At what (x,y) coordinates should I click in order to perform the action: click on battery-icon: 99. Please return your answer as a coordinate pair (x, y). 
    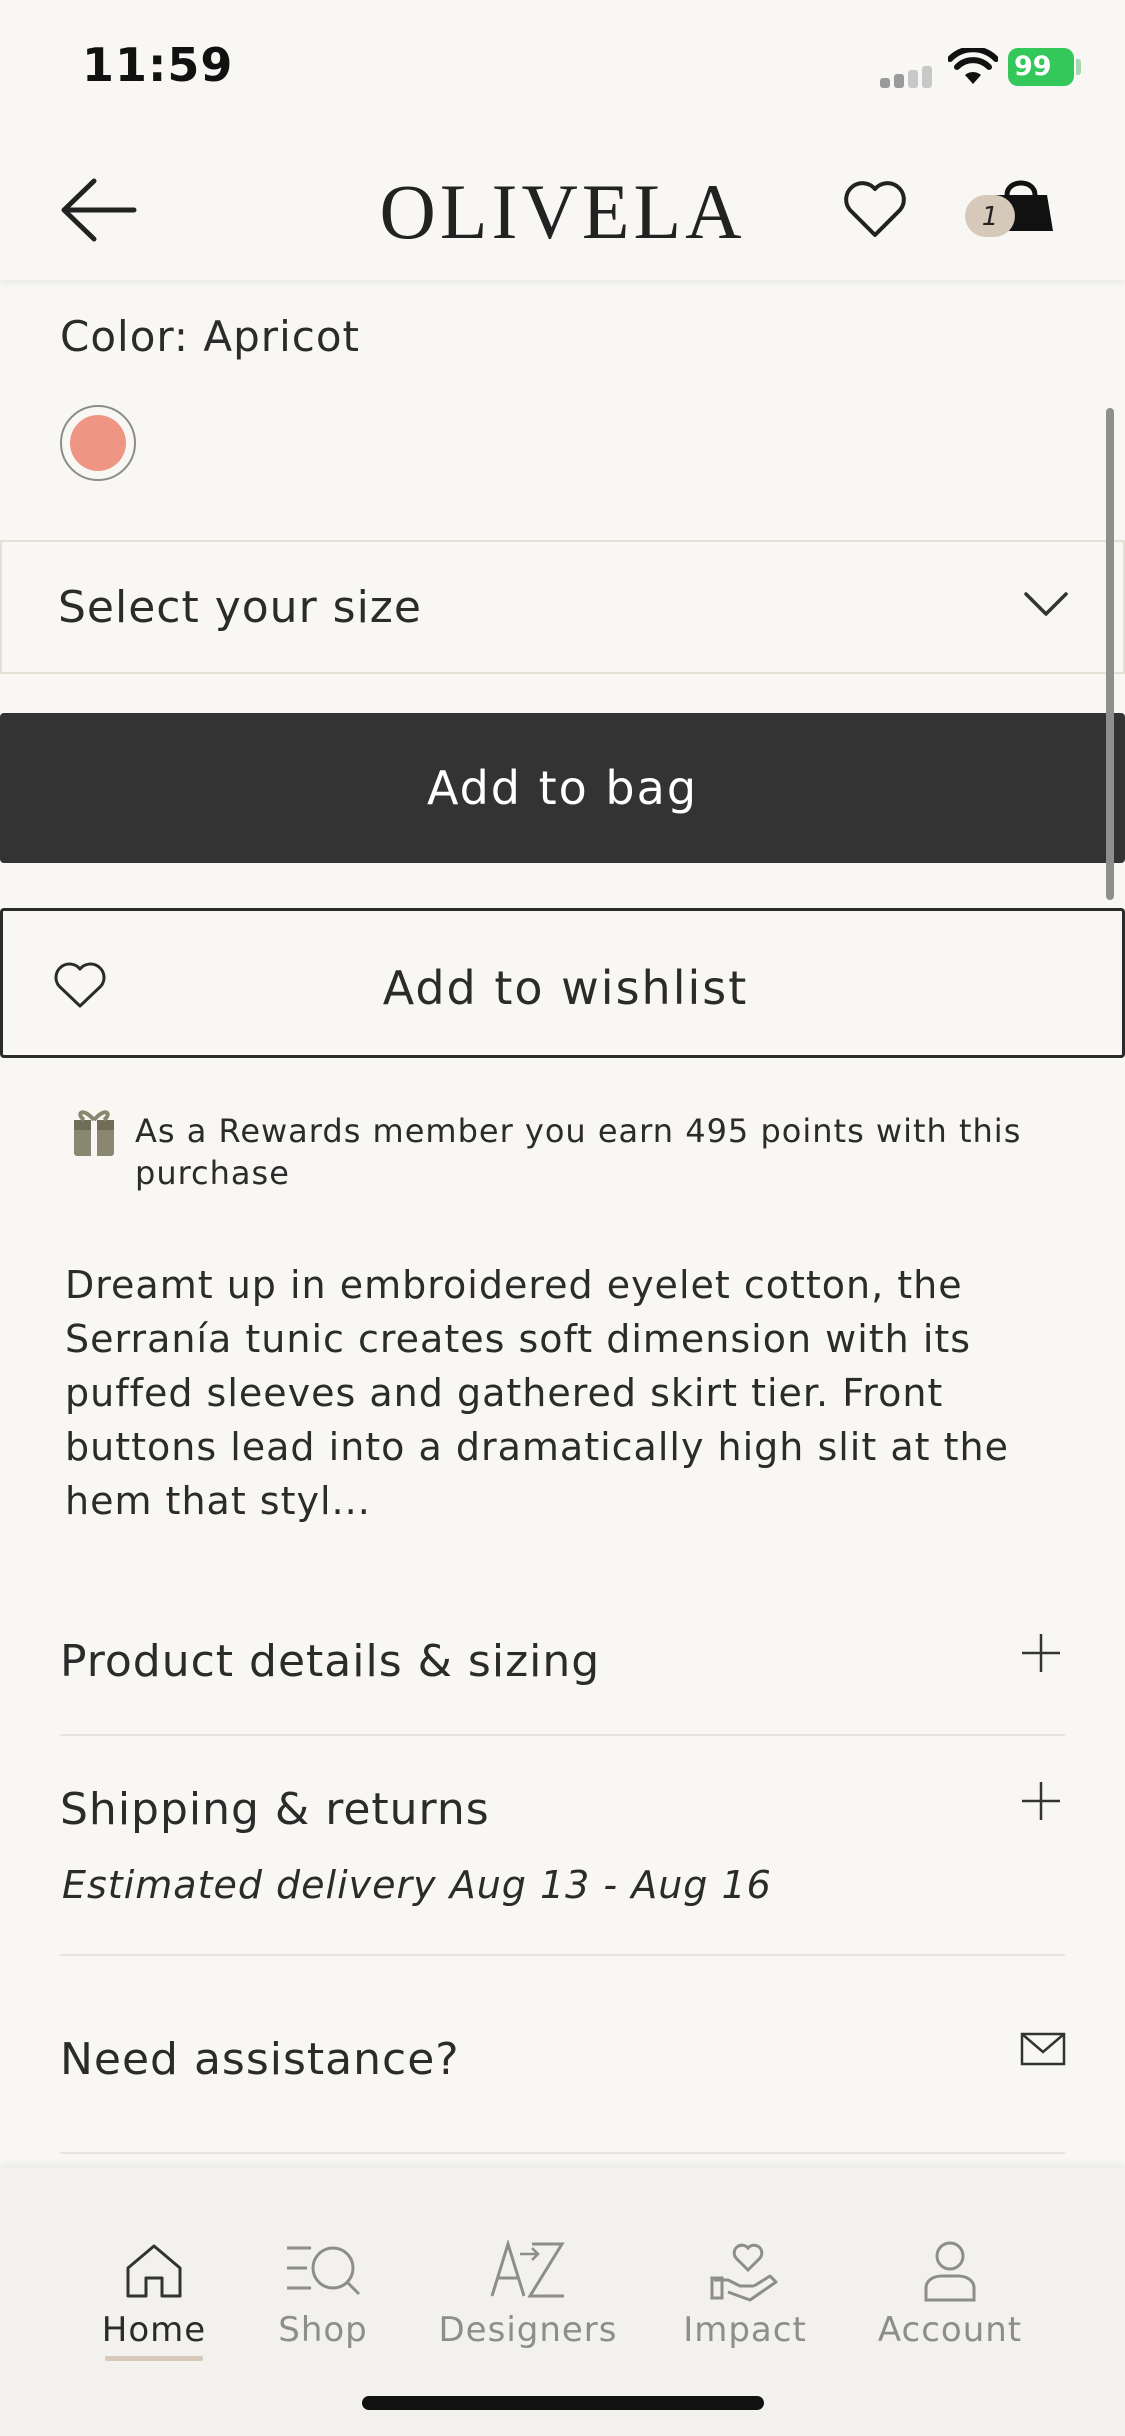
    Looking at the image, I should click on (1041, 67).